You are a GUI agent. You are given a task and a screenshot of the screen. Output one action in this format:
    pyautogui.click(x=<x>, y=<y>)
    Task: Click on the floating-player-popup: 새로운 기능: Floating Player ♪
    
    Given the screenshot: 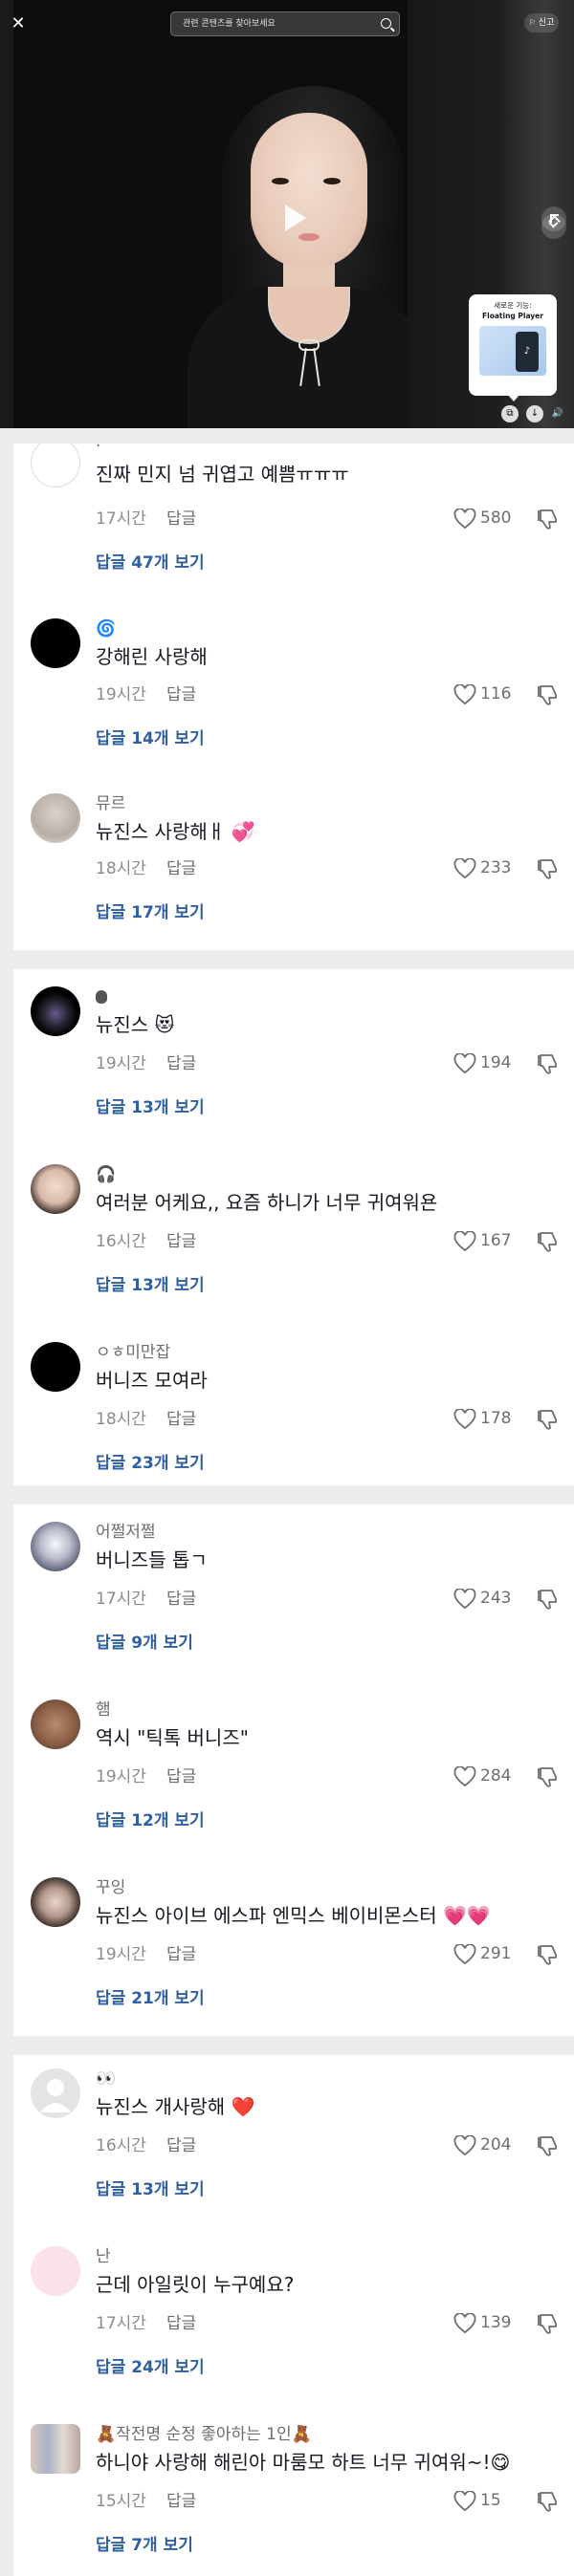 What is the action you would take?
    pyautogui.click(x=513, y=345)
    